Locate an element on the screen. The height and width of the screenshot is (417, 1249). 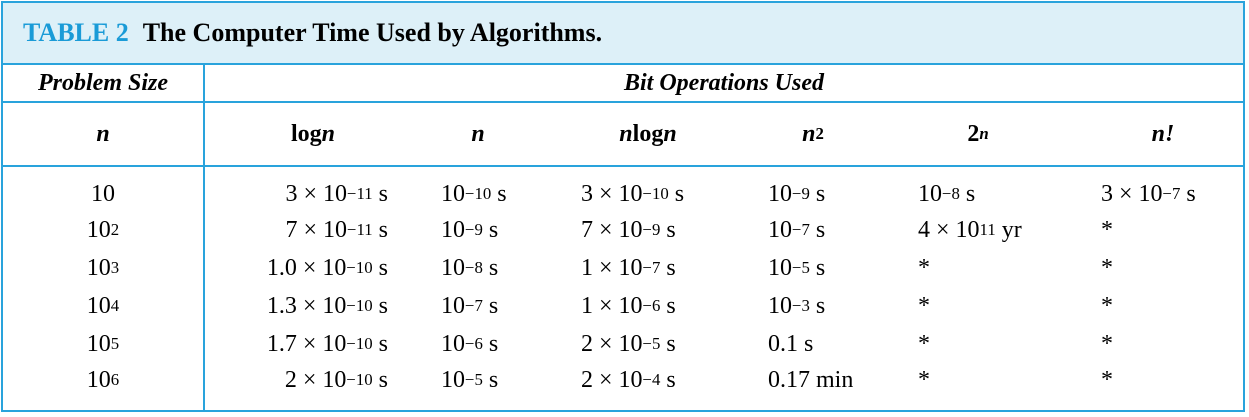
header-bit-operations: Bit Operations Used is located at coordinates (723, 82).